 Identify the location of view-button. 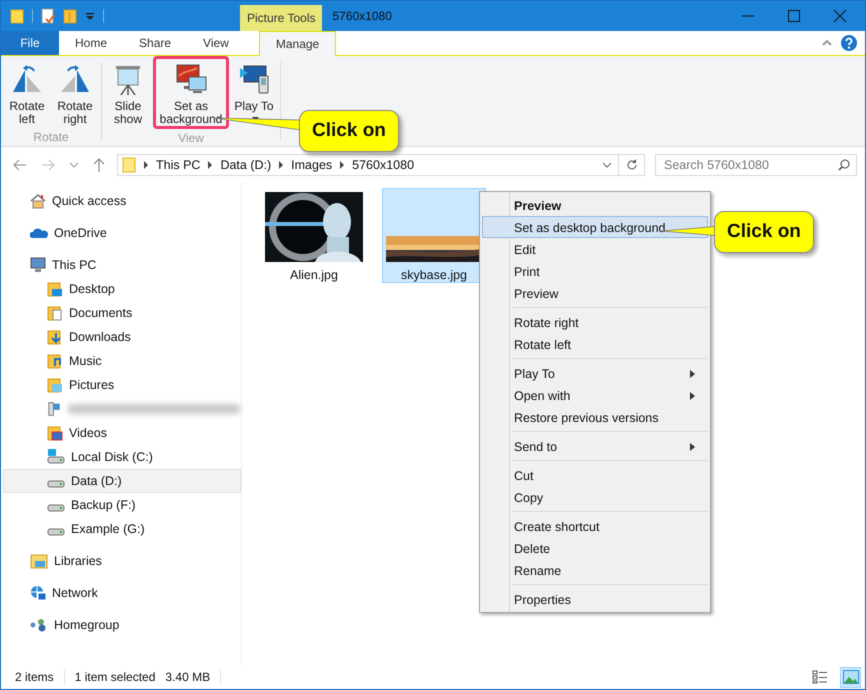
(850, 677).